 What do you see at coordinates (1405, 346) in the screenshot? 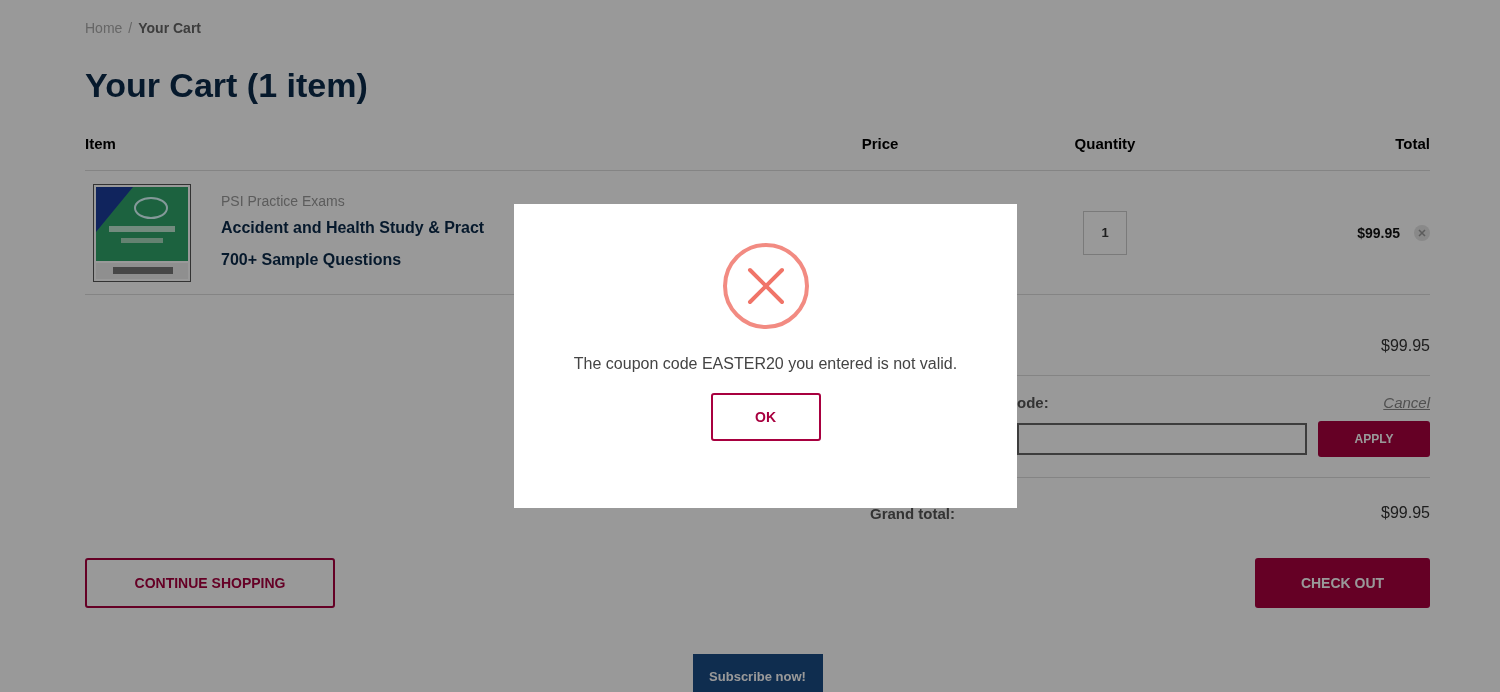
I see `subtotal-value: $99.95` at bounding box center [1405, 346].